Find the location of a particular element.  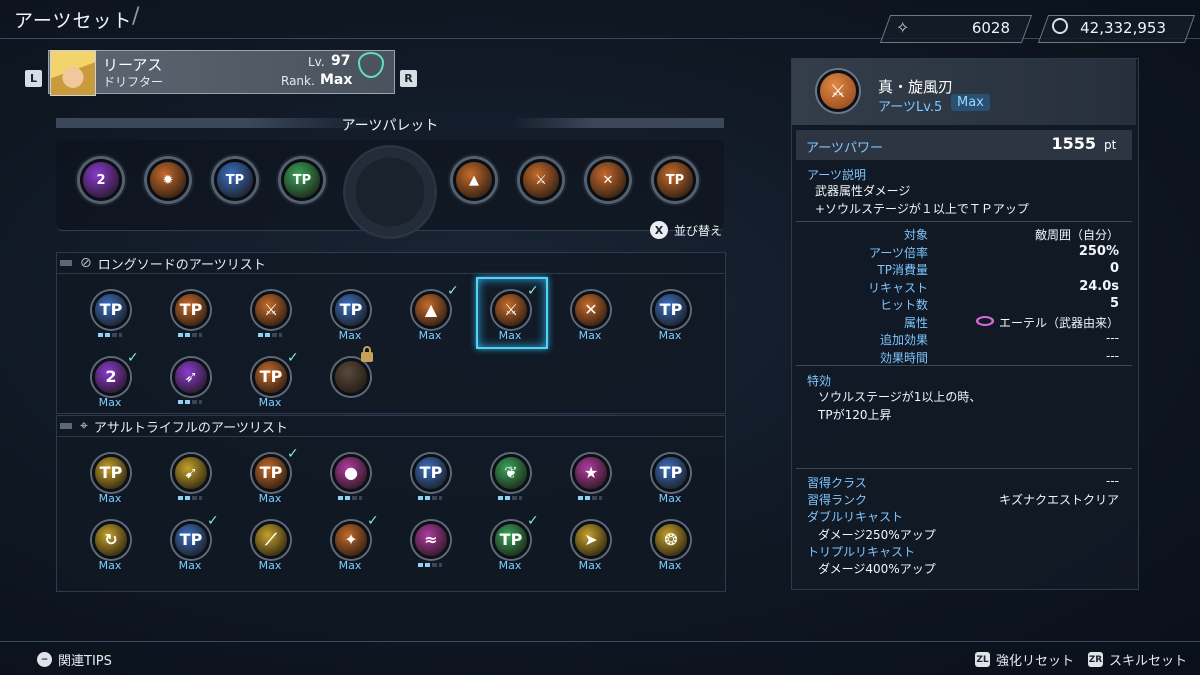

art-power-label: アーツパワー is located at coordinates (844, 148).